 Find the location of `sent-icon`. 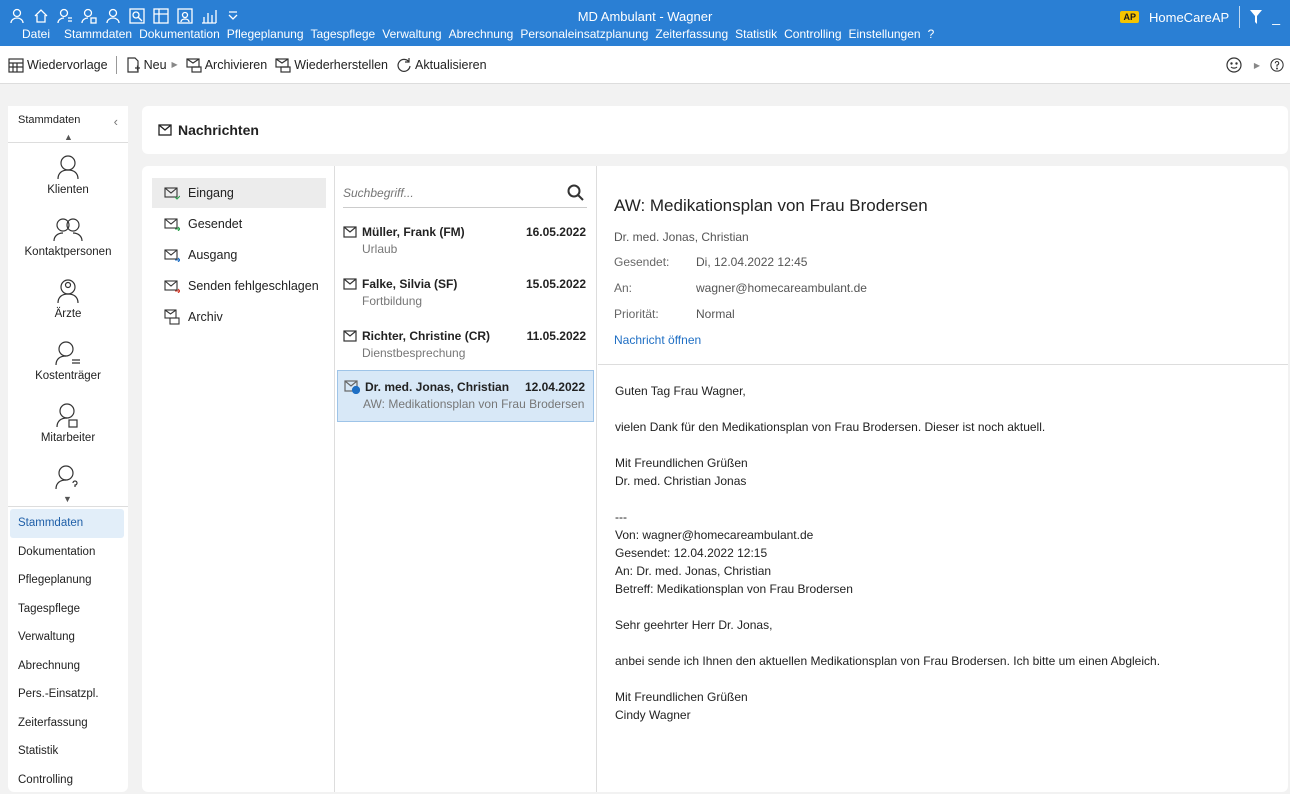

sent-icon is located at coordinates (172, 224).